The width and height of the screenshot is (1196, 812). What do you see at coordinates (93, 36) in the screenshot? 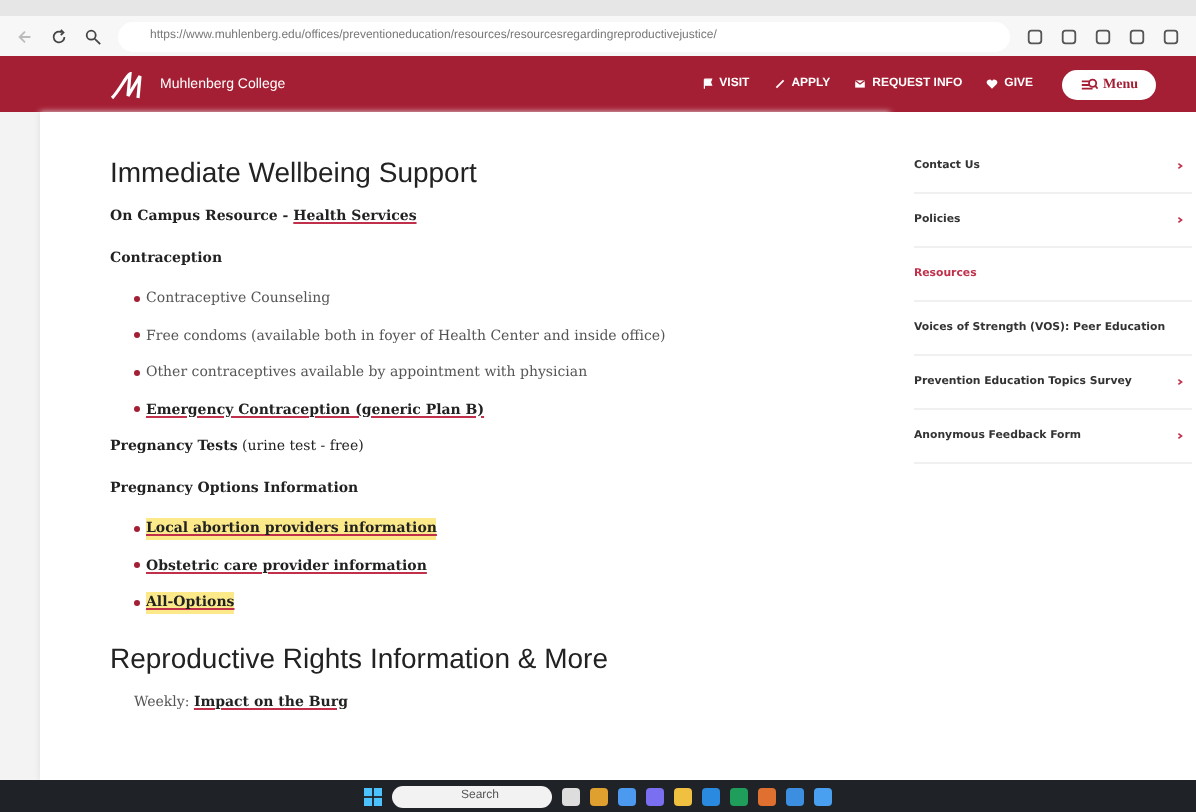
I see `search-icon` at bounding box center [93, 36].